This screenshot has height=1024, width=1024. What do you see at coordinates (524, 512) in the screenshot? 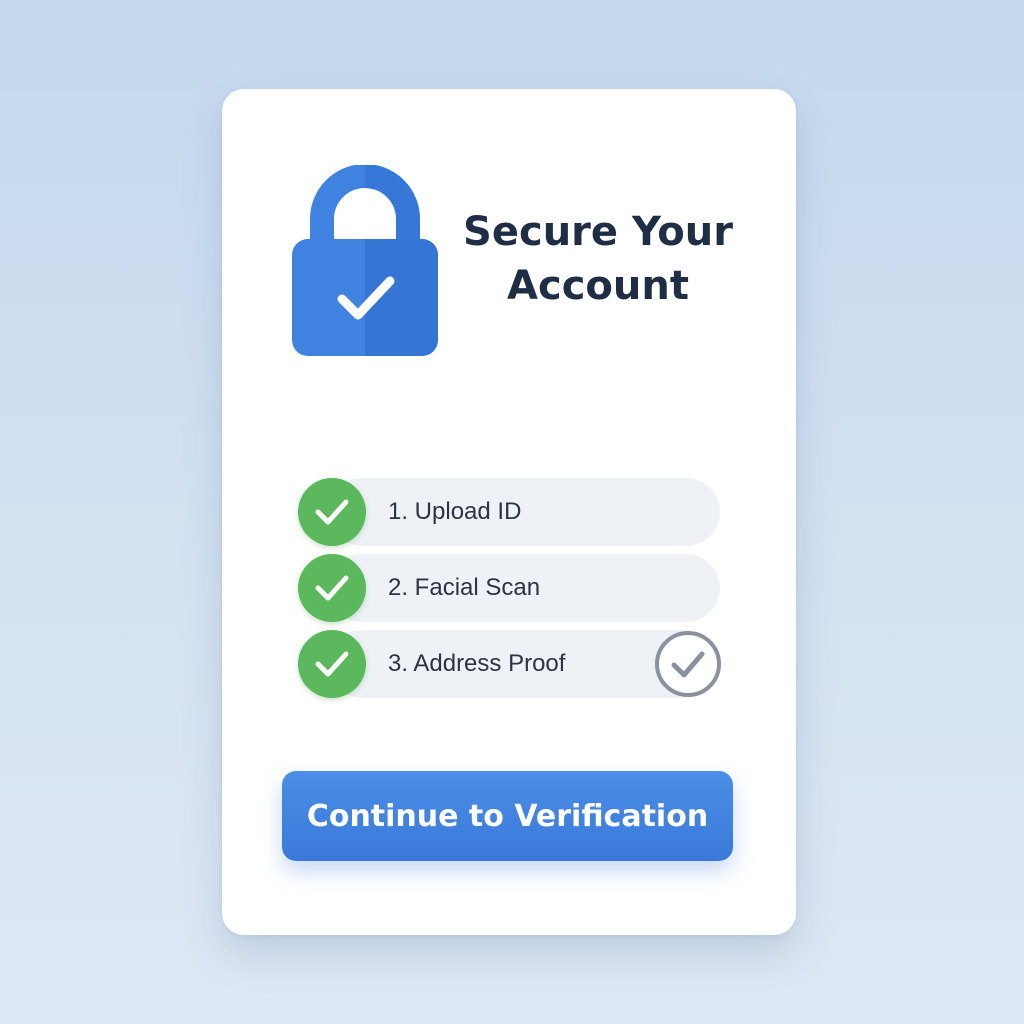
I see `step-pill` at bounding box center [524, 512].